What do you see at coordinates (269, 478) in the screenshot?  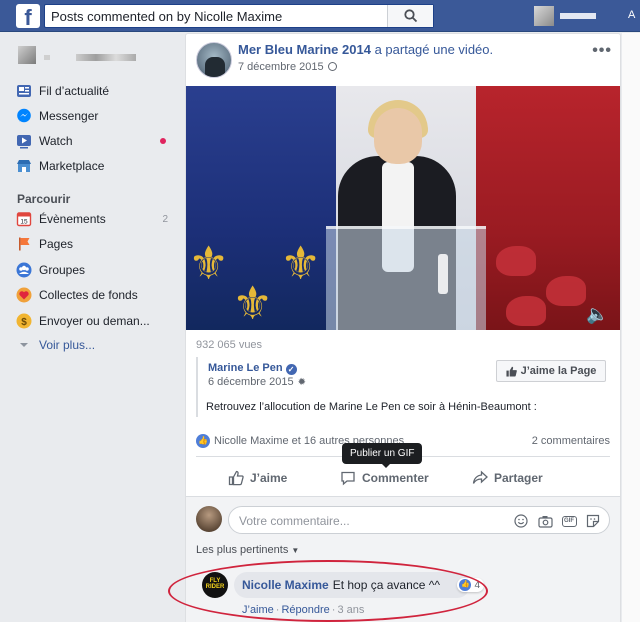 I see `like-label: J’aime` at bounding box center [269, 478].